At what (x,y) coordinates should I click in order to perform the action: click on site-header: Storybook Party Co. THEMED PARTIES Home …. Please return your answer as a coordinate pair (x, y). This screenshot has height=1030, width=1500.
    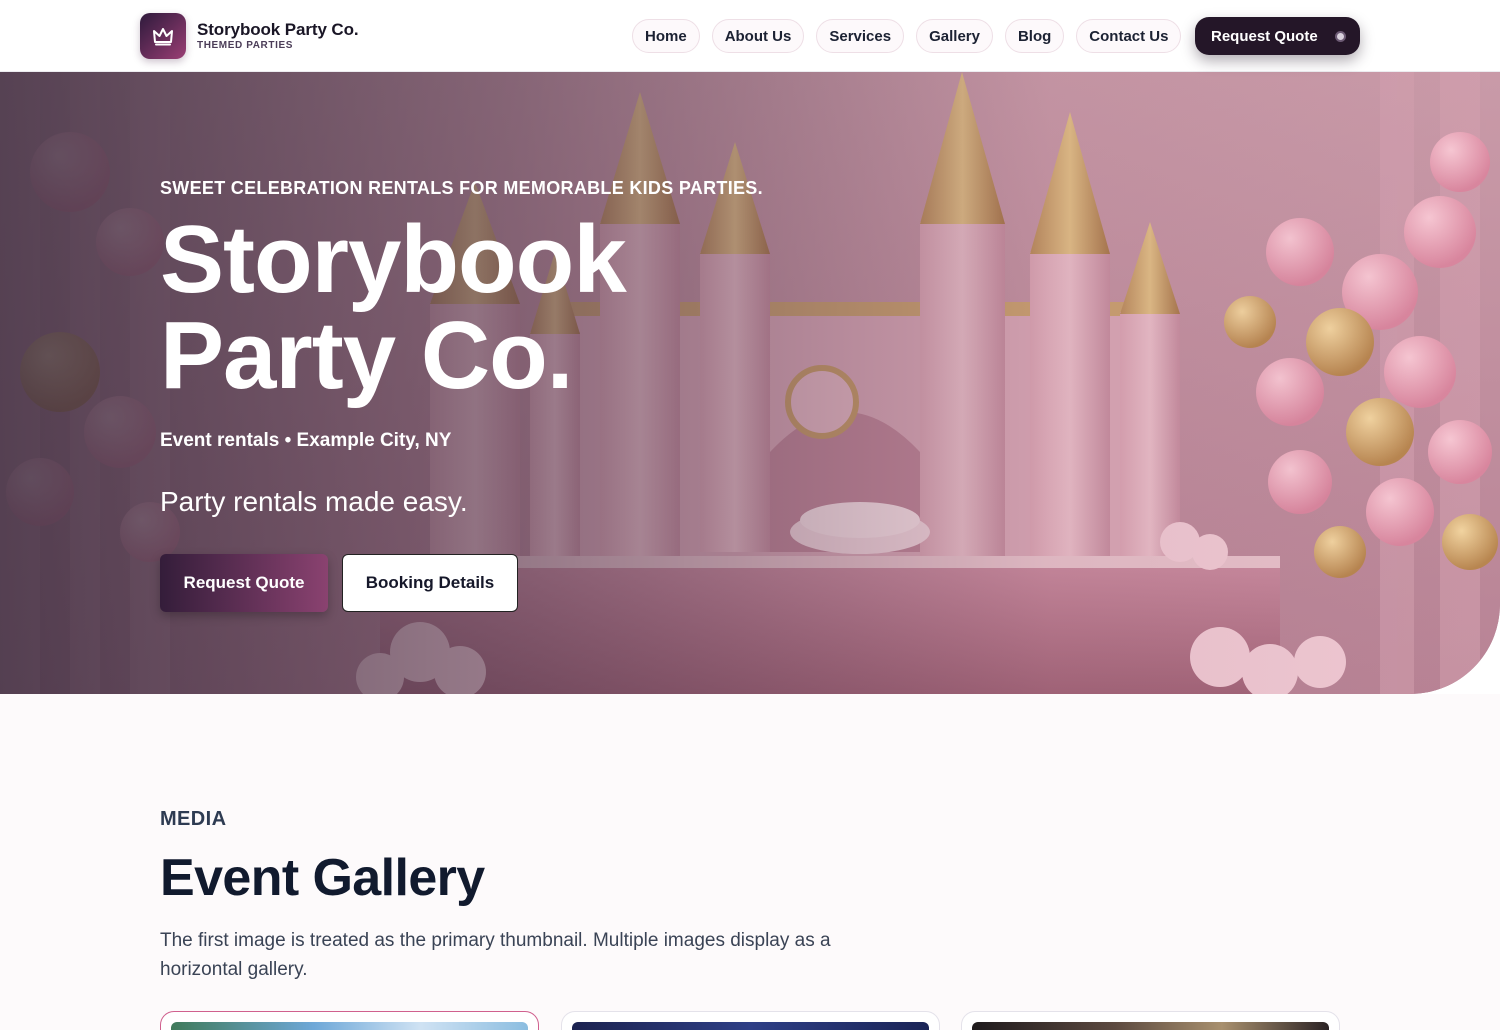
    Looking at the image, I should click on (750, 36).